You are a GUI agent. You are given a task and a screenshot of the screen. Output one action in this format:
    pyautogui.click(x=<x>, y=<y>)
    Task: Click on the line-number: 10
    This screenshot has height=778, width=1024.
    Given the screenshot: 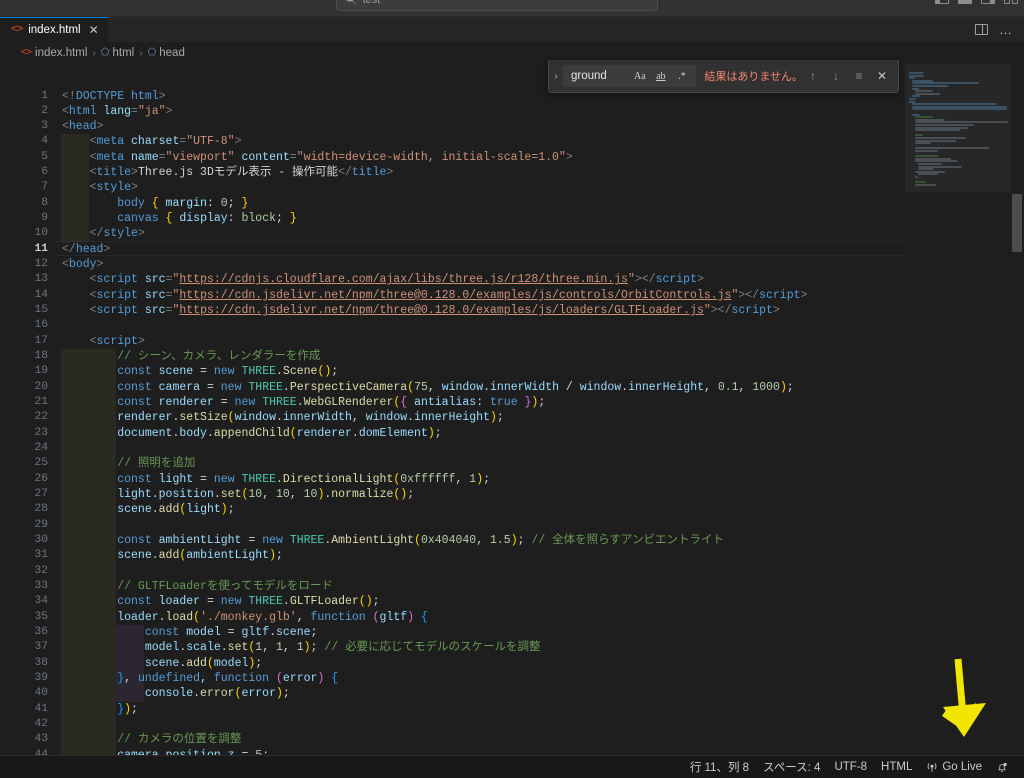 What is the action you would take?
    pyautogui.click(x=41, y=233)
    